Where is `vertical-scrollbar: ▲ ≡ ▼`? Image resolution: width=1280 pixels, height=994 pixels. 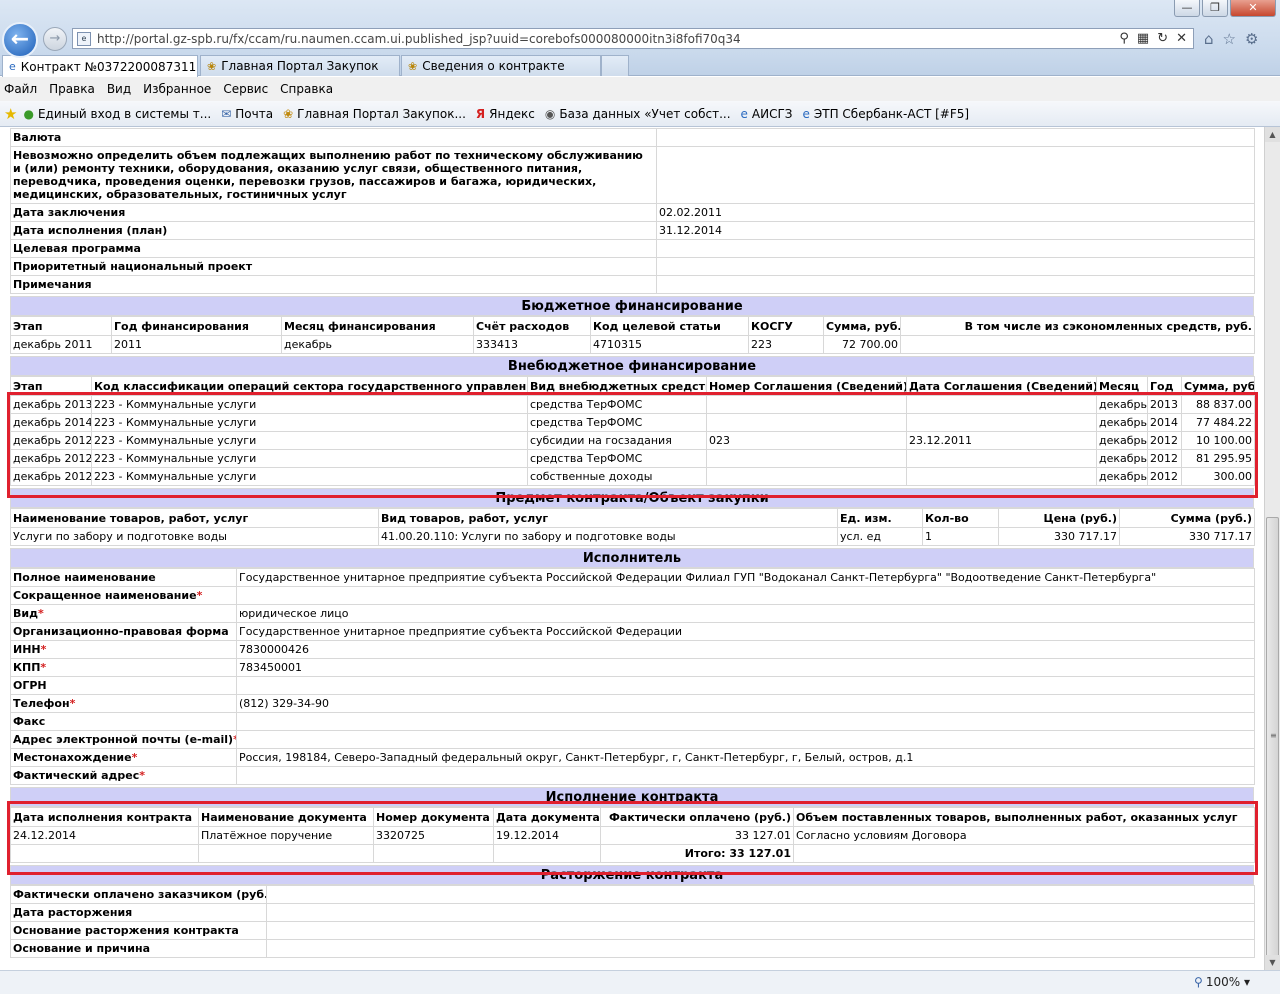
vertical-scrollbar: ▲ ≡ ▼ is located at coordinates (1272, 548).